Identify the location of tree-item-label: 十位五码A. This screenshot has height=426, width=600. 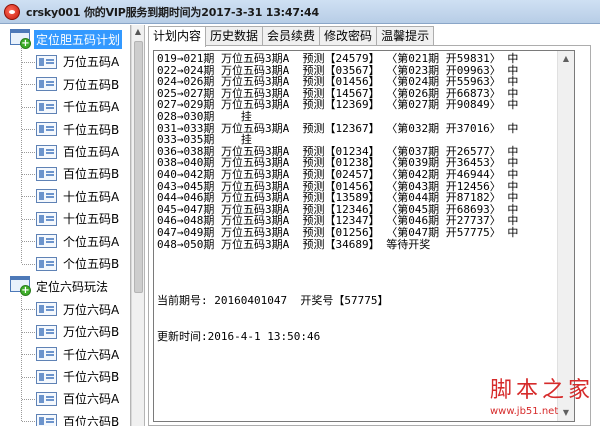
(91, 196).